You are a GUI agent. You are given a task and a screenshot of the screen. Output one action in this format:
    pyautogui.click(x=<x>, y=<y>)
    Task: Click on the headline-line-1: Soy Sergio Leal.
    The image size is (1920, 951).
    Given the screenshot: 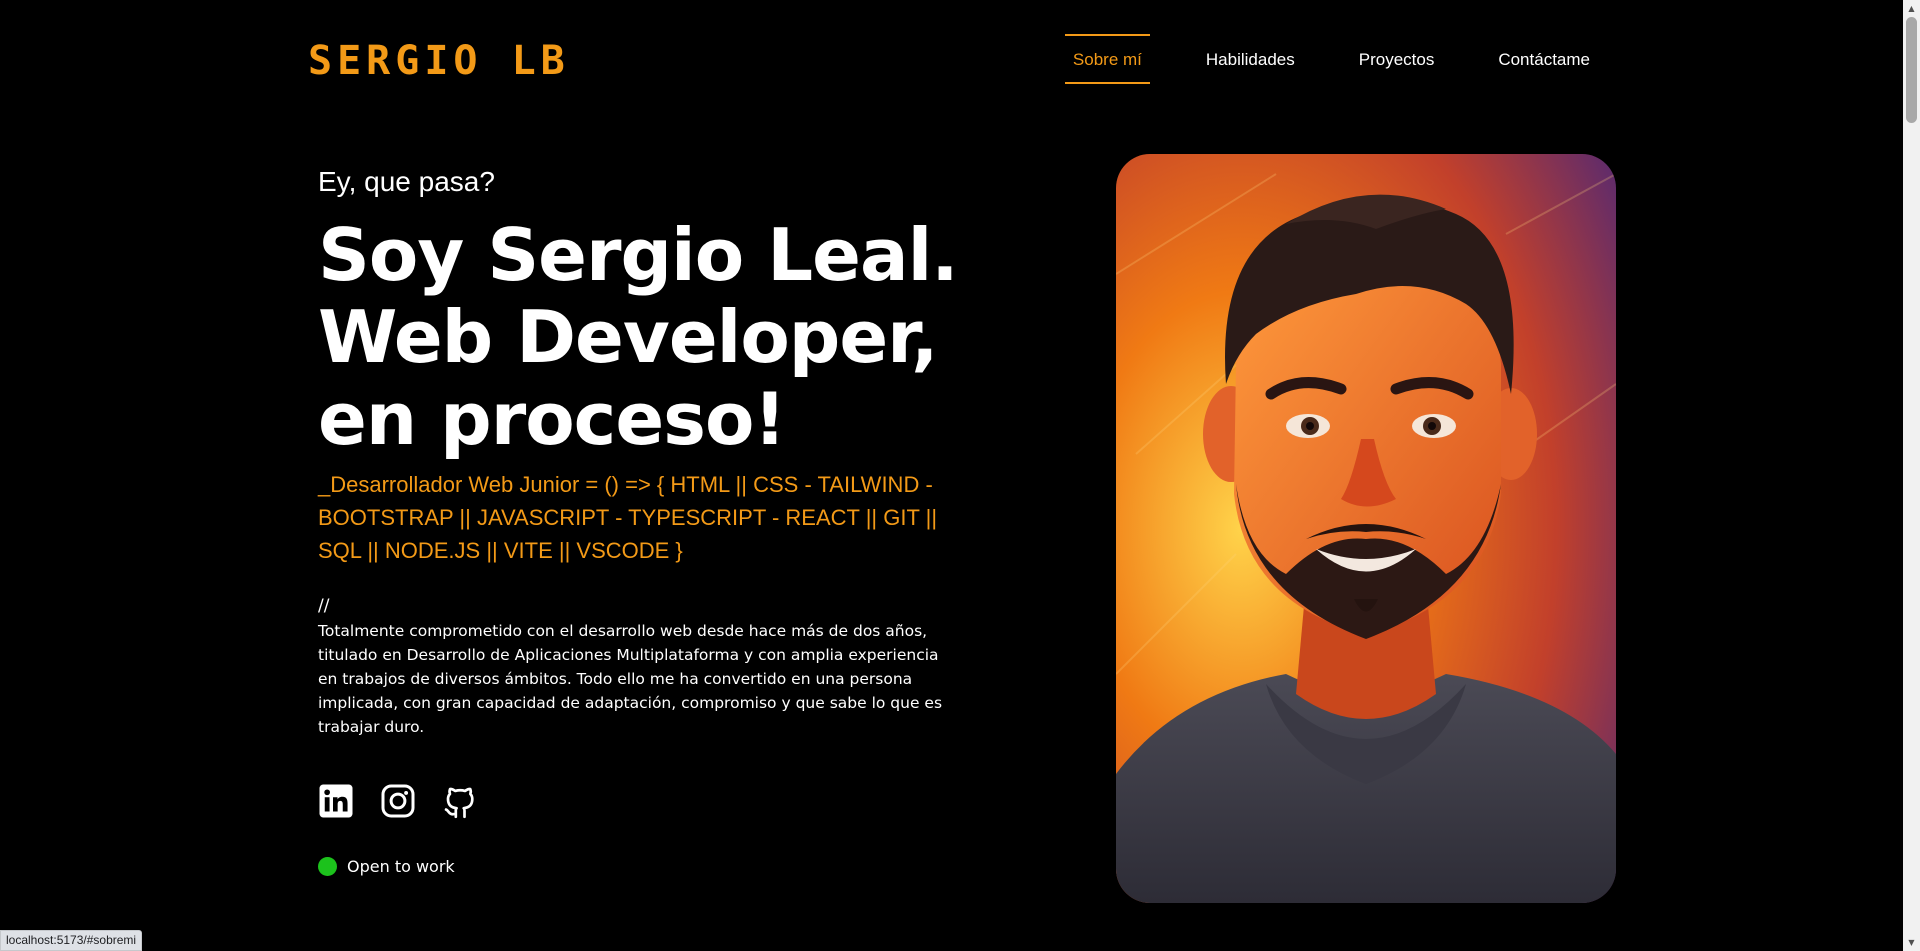 What is the action you would take?
    pyautogui.click(x=638, y=255)
    